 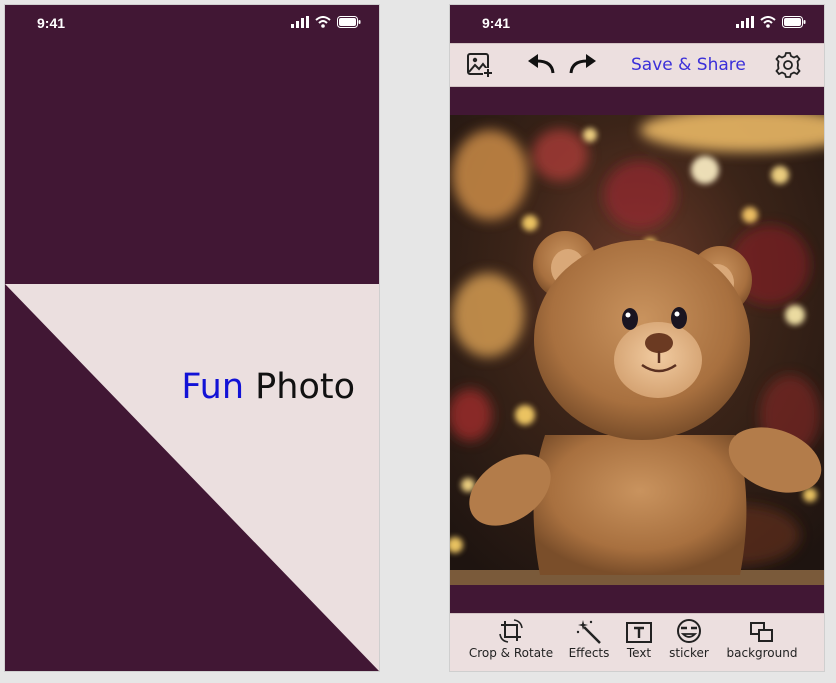 I want to click on sticker-icon-wrap, so click(x=689, y=629).